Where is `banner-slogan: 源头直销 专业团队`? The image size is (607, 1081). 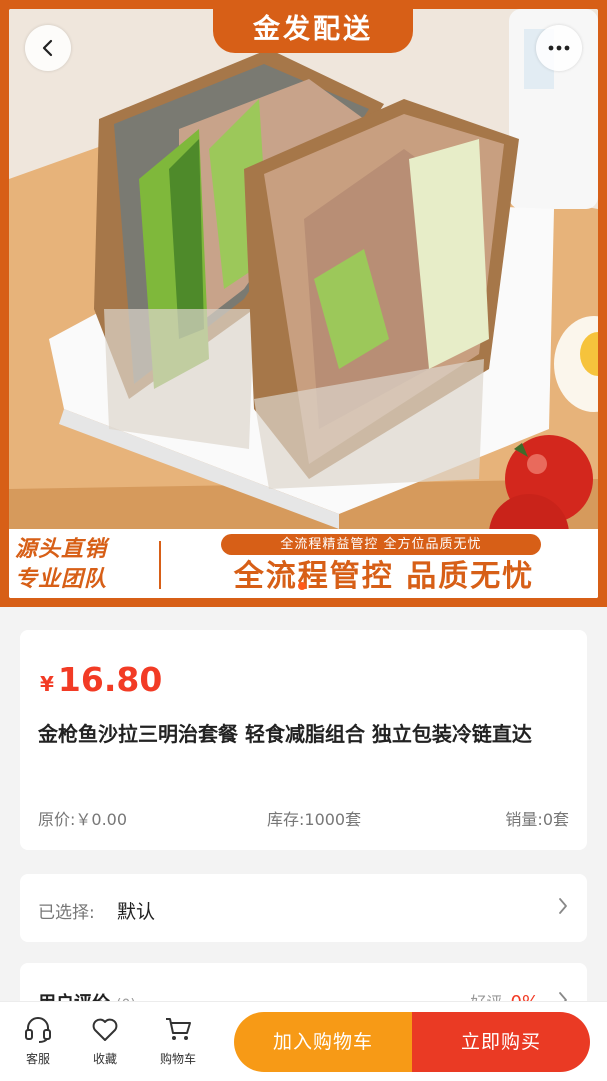
banner-slogan: 源头直销 专业团队 is located at coordinates (85, 565).